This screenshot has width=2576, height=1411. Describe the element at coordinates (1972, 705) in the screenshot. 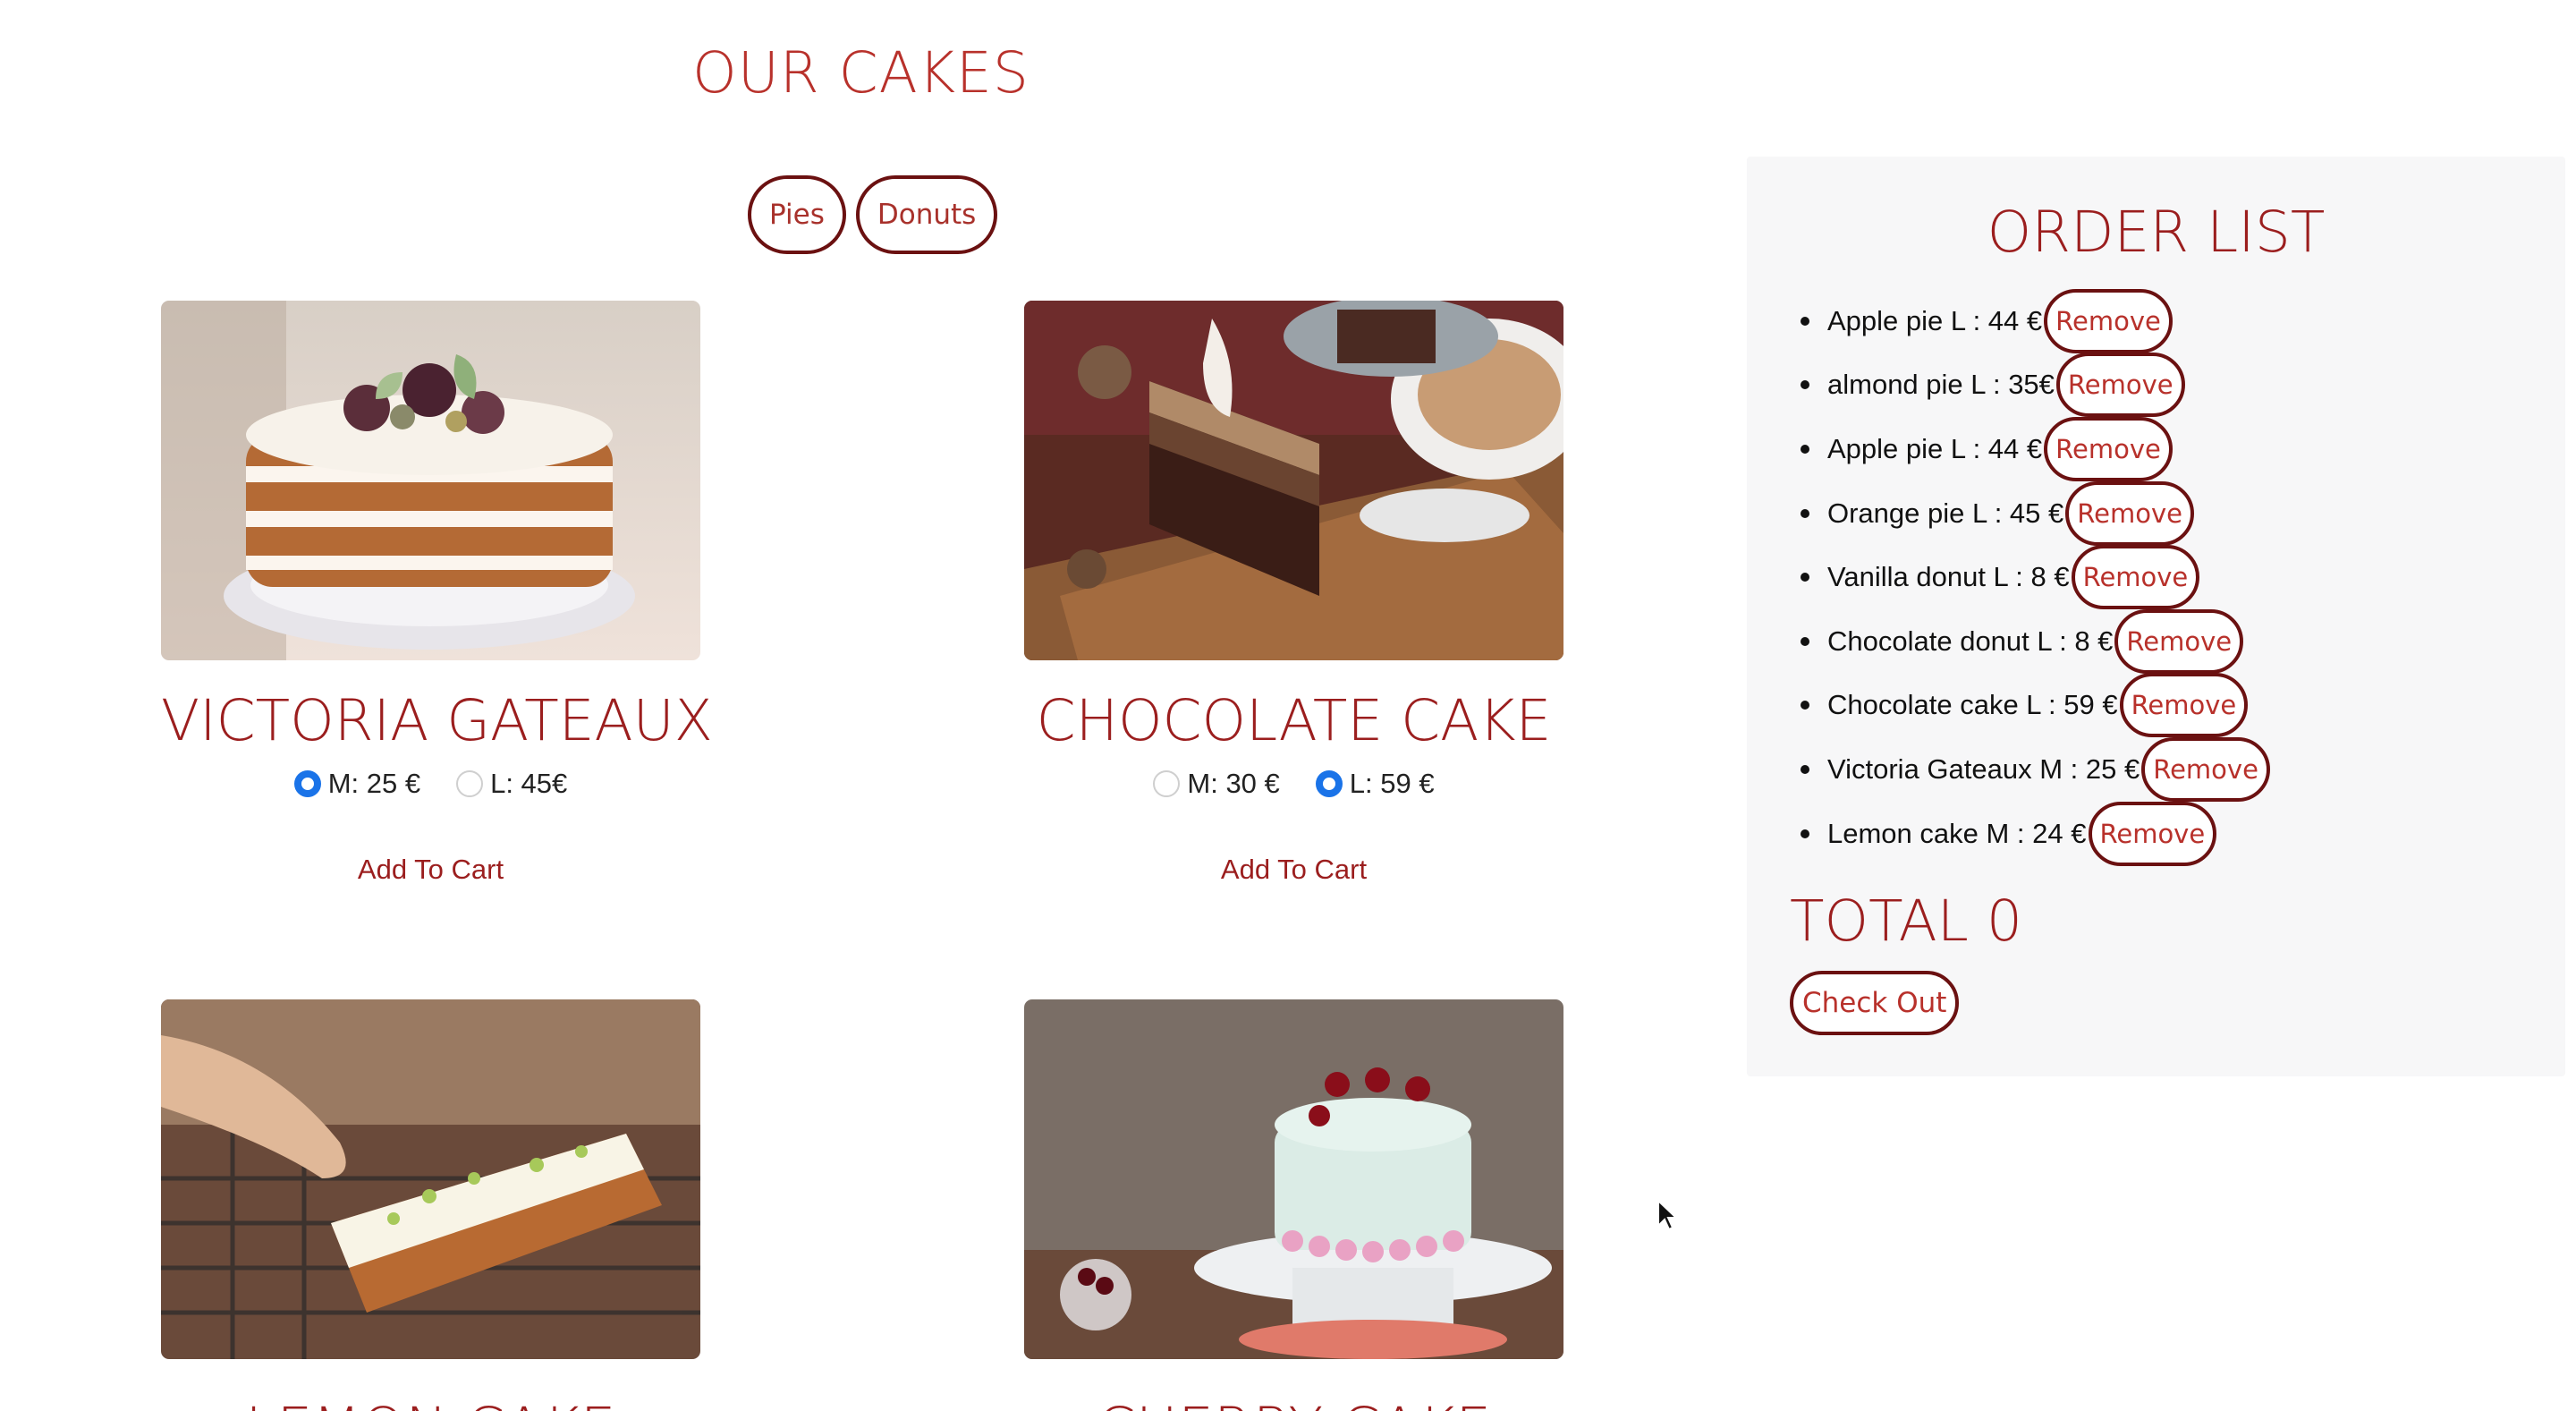

I see `order-item-text: Chocolate cake L : 59 €` at that location.